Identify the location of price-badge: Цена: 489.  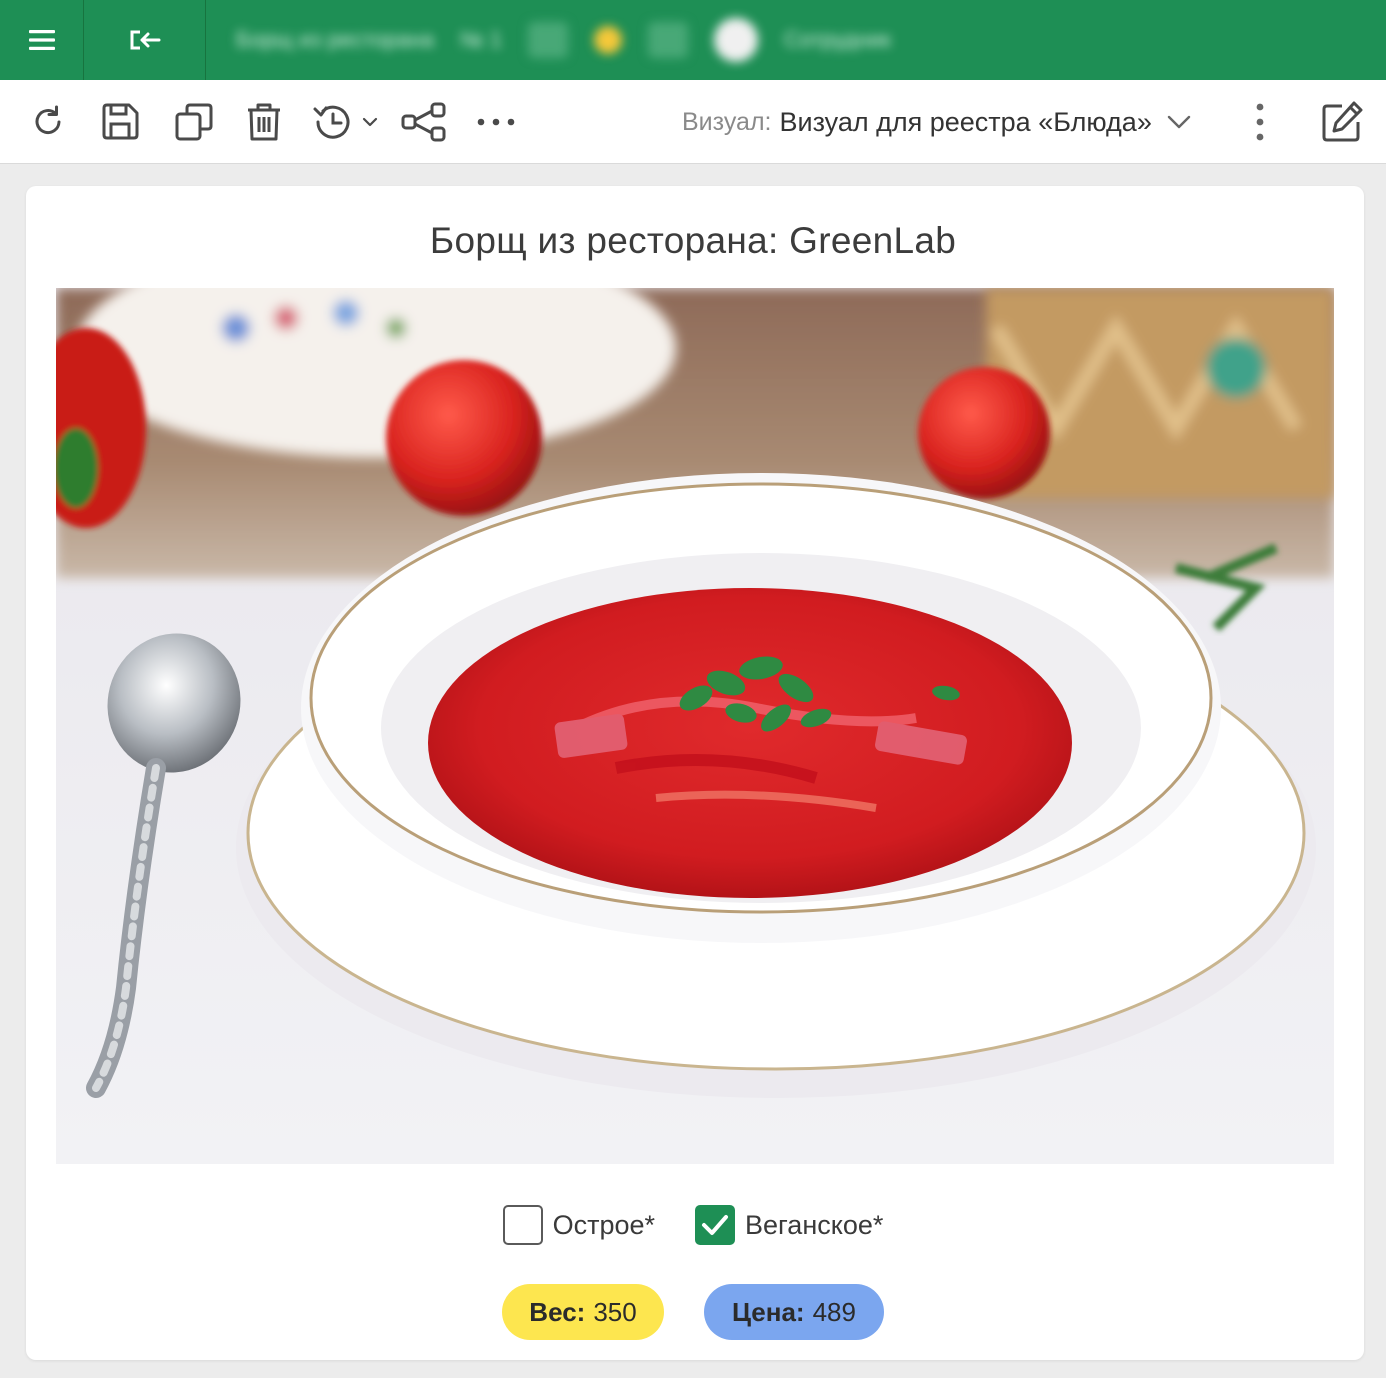
(794, 1312).